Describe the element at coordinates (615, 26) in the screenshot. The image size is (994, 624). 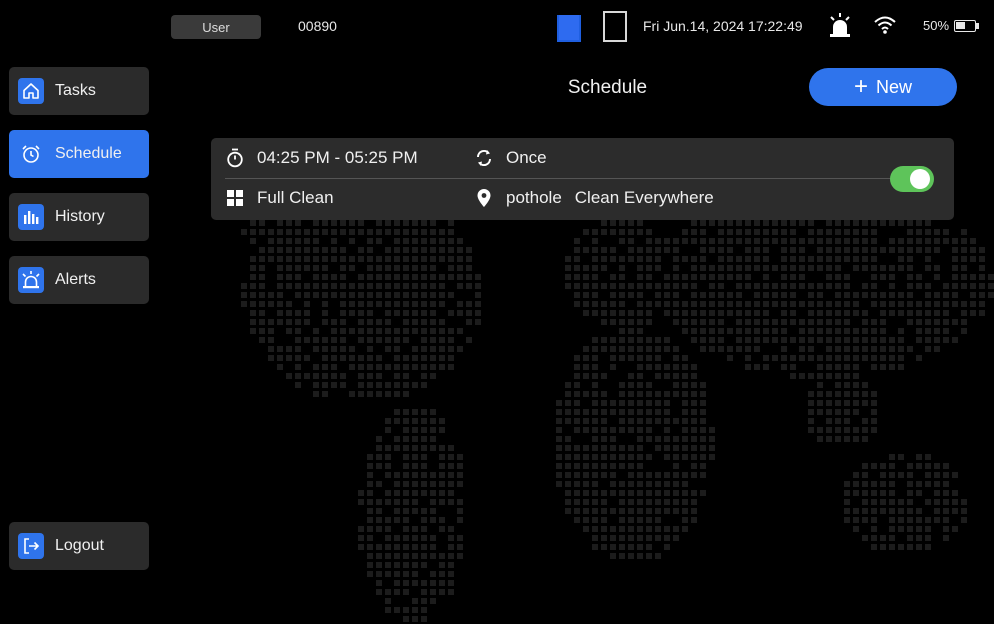
I see `robot-unselected-icon` at that location.